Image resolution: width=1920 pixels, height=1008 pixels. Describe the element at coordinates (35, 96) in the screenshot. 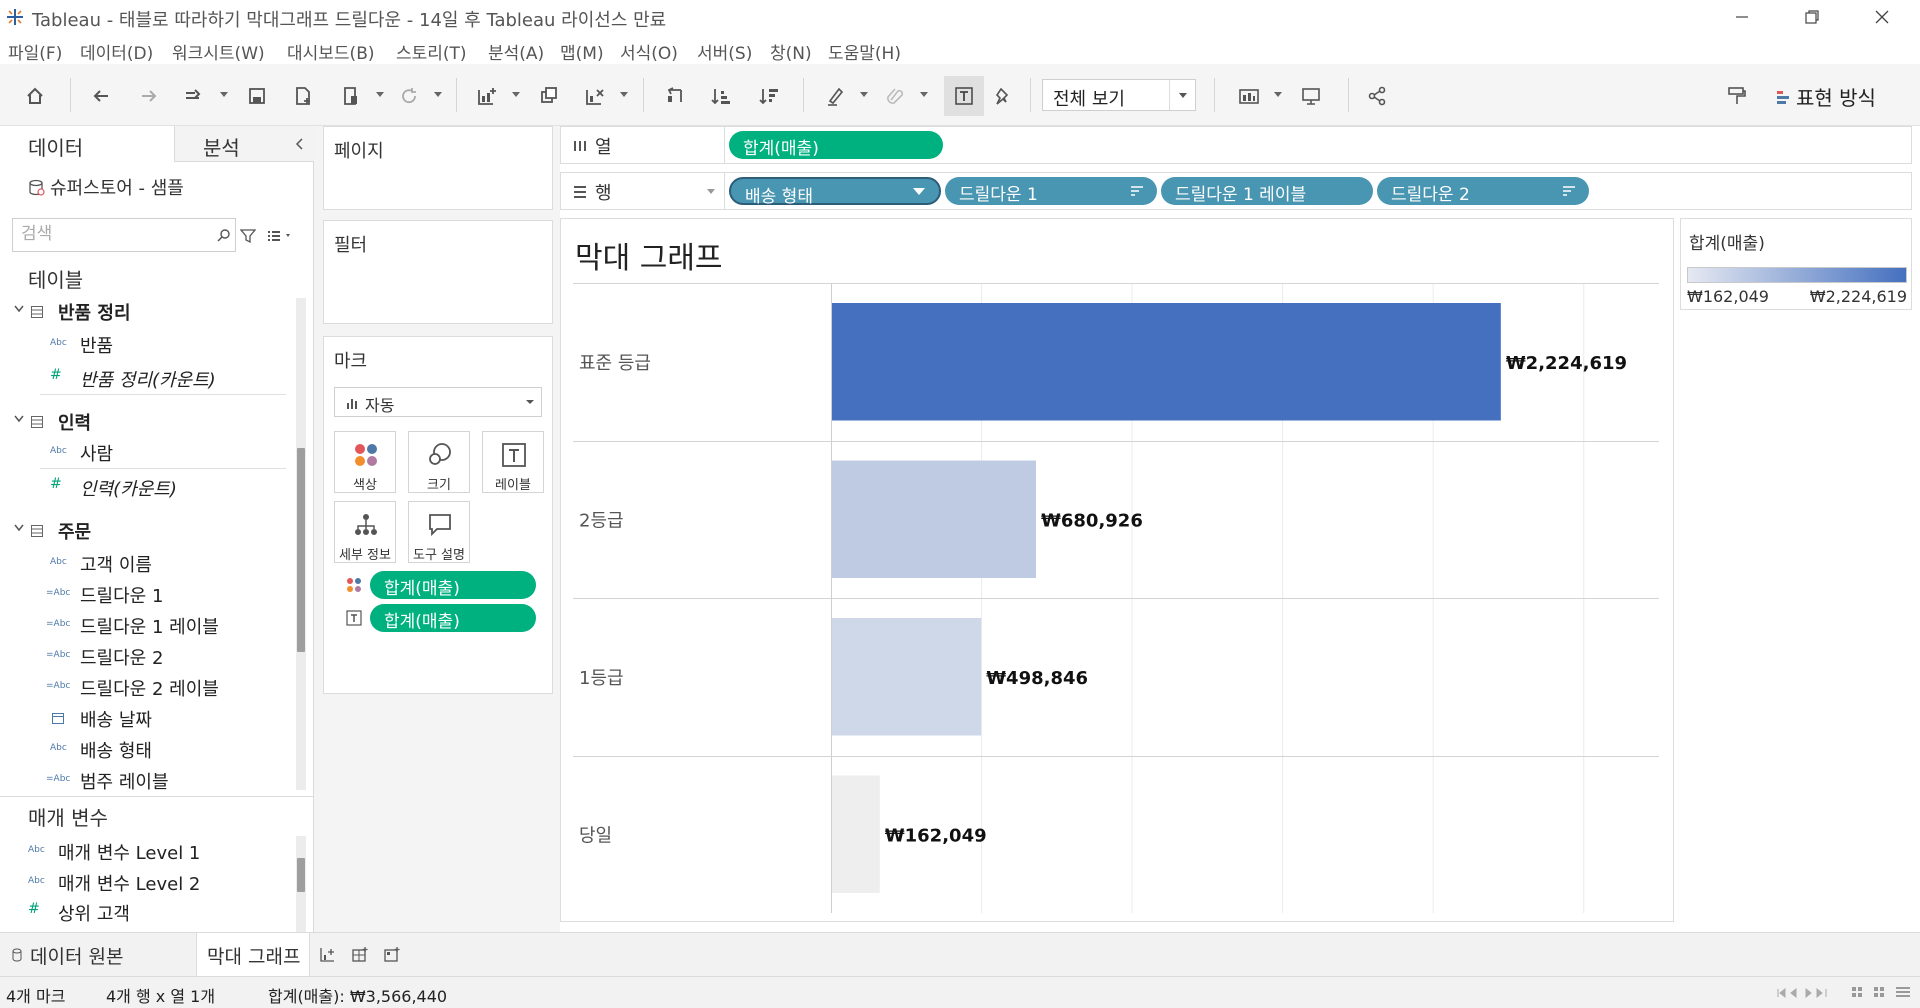

I see `home-icon` at that location.